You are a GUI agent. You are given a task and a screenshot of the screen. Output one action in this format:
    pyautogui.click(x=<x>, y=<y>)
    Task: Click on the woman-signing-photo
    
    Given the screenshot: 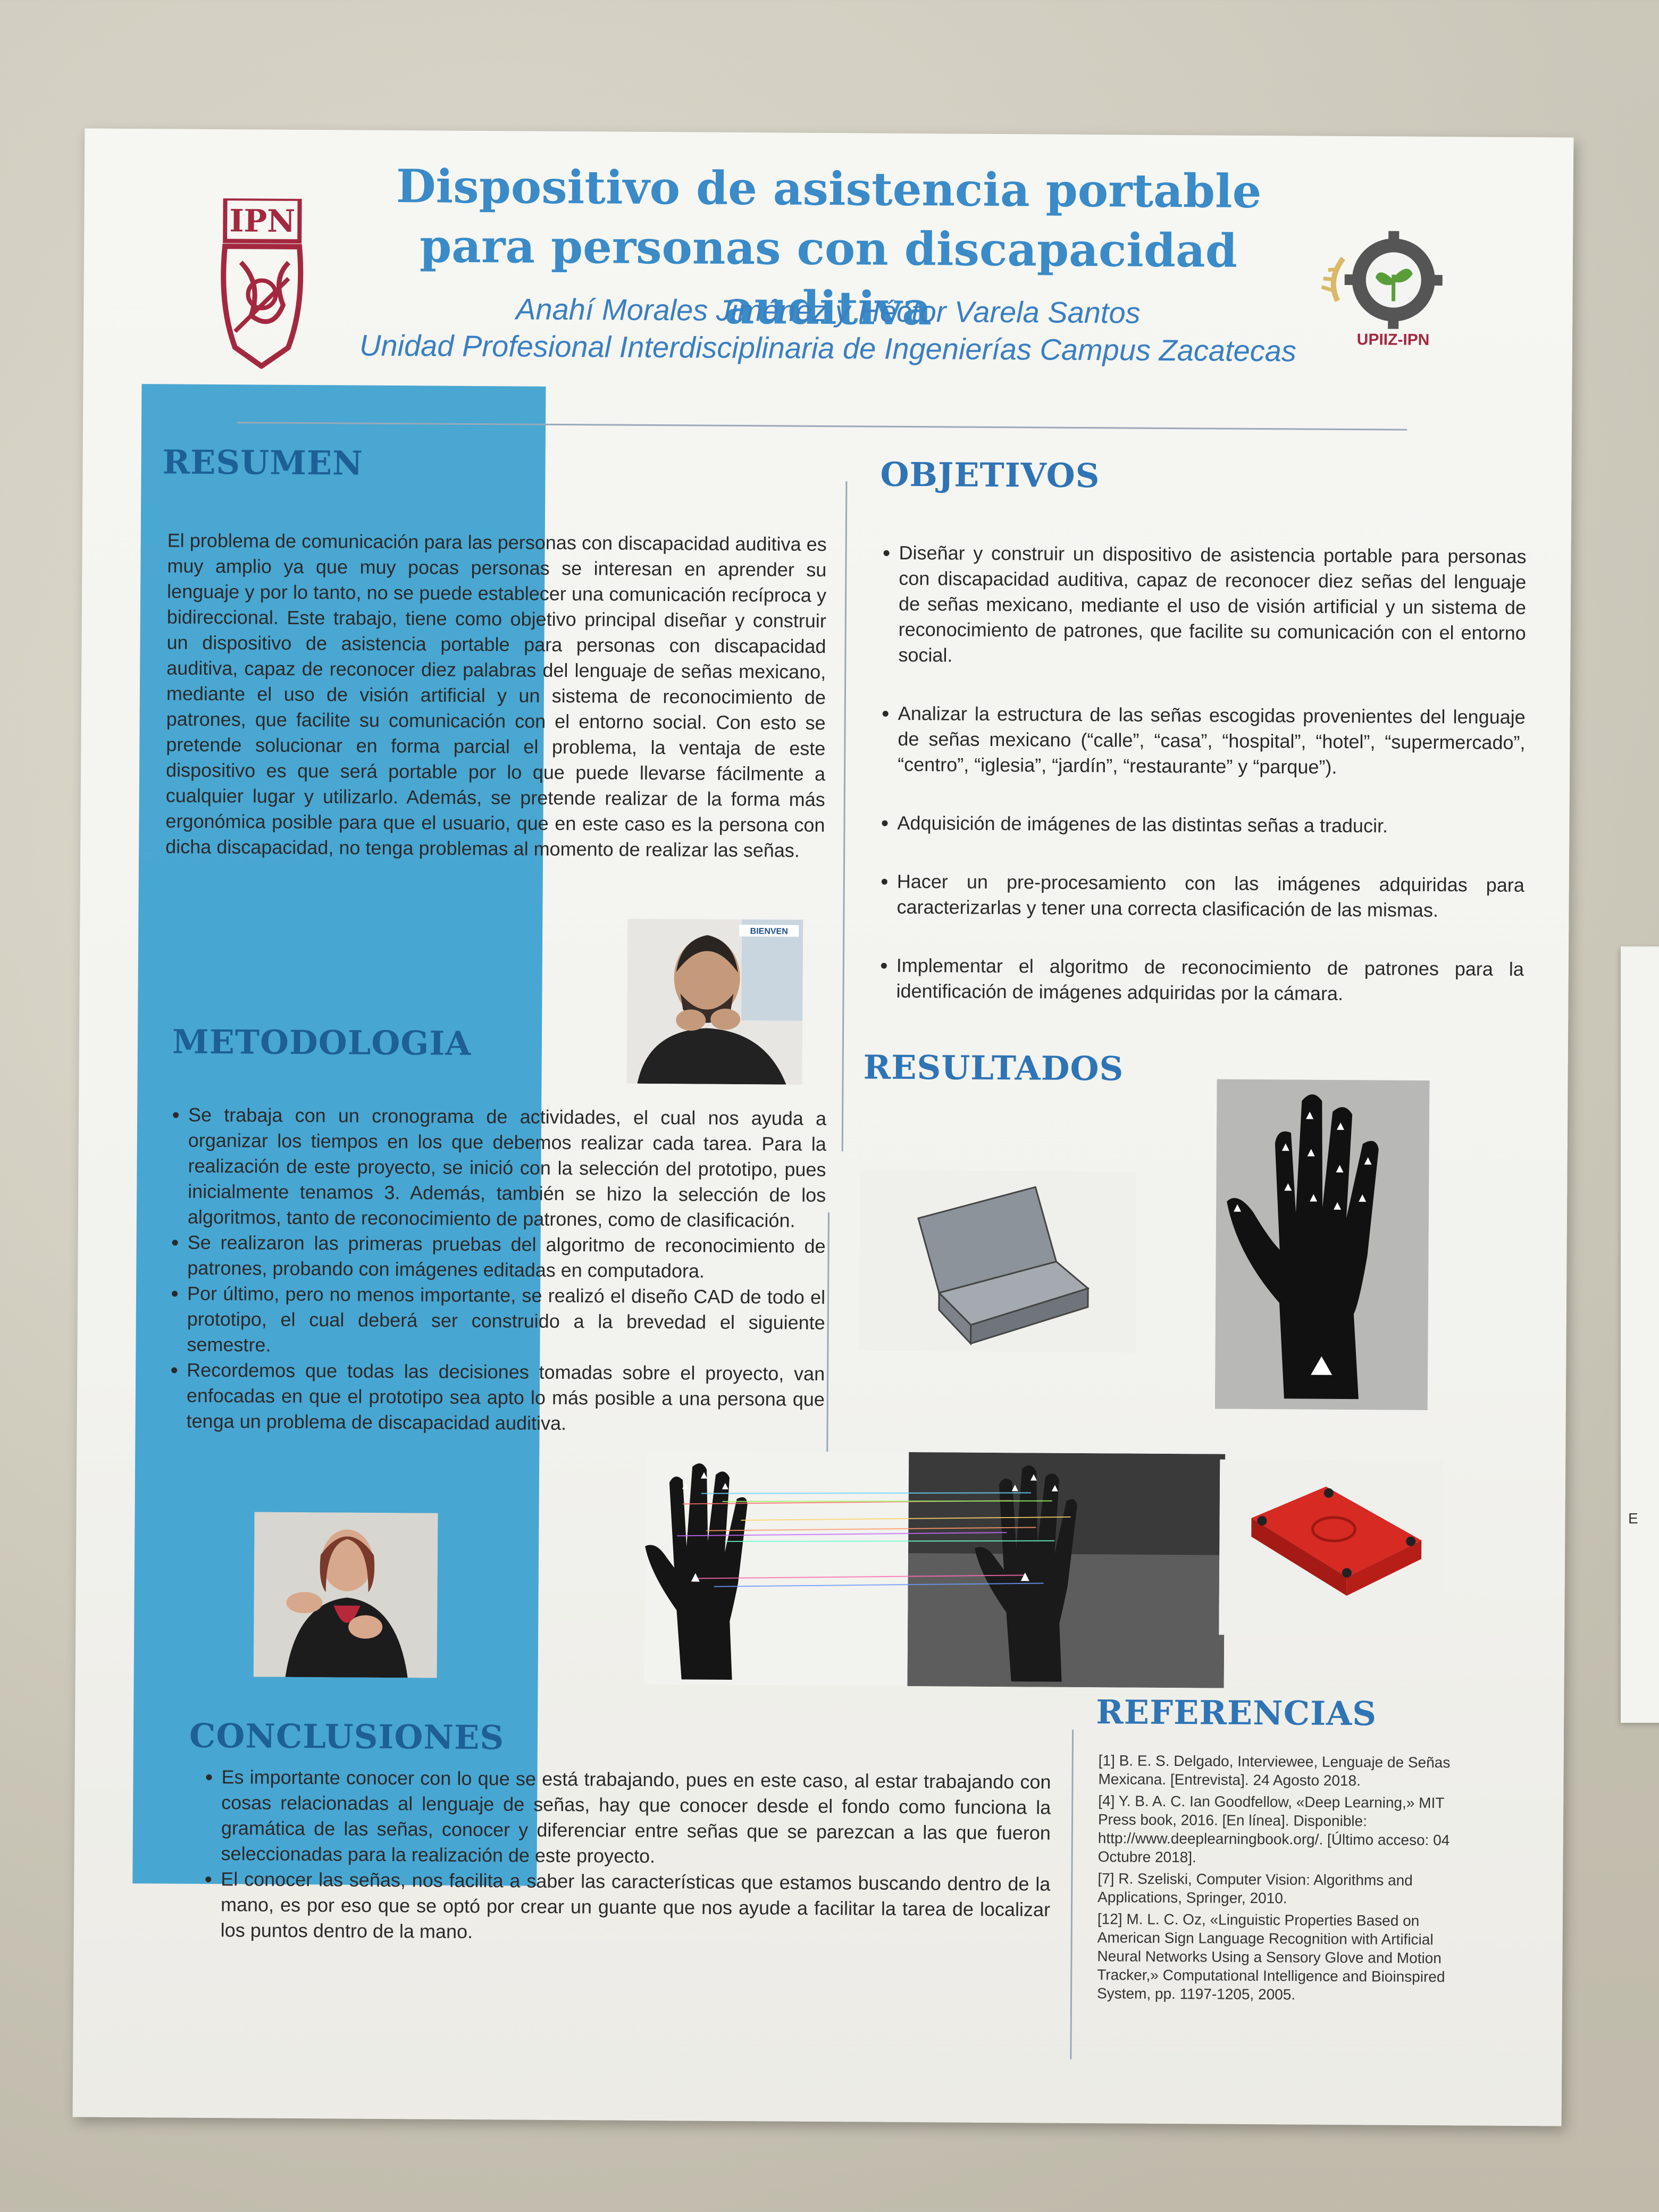 What is the action you would take?
    pyautogui.click(x=345, y=1595)
    